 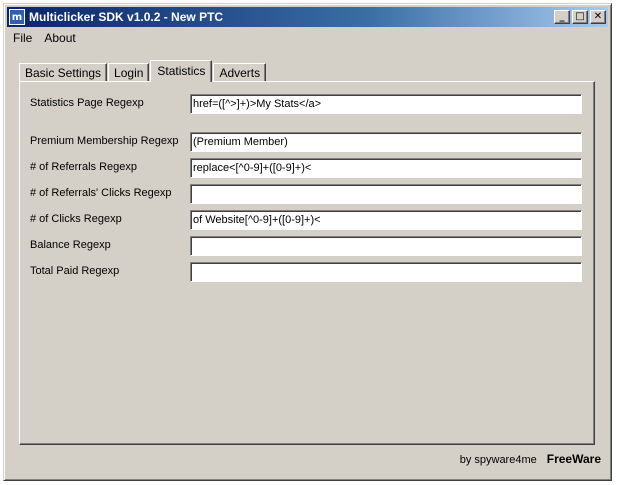 What do you see at coordinates (386, 168) in the screenshot?
I see `referrals-regexp-input: replace<[^0-9]+([0-9]+)<` at bounding box center [386, 168].